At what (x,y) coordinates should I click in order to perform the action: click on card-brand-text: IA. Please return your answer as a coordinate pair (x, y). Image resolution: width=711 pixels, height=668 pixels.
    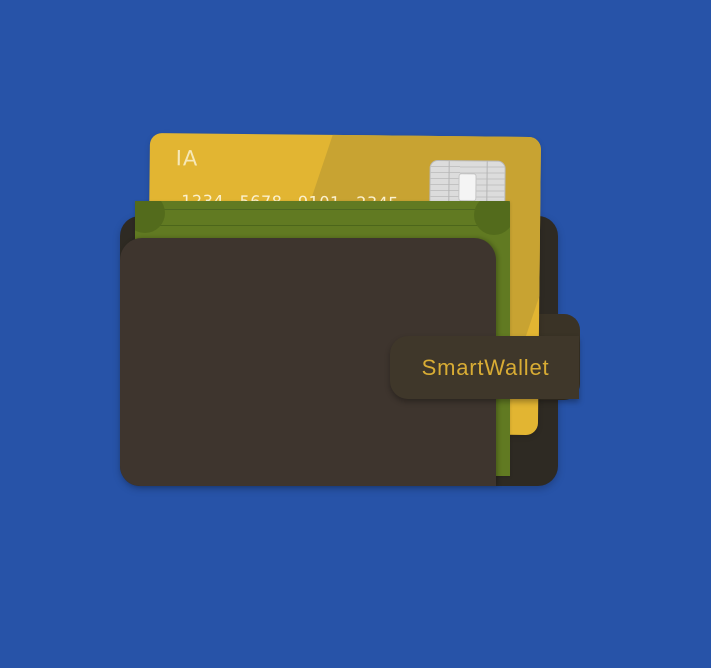
    Looking at the image, I should click on (187, 158).